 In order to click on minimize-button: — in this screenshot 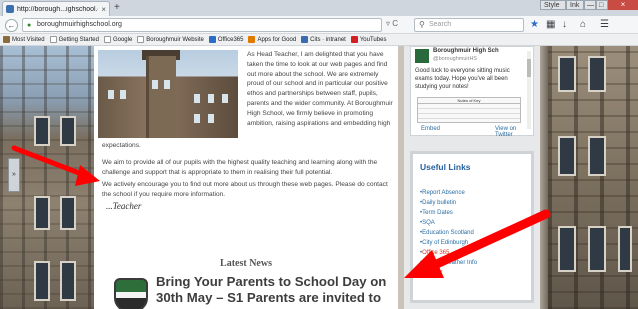, I will do `click(590, 5)`.